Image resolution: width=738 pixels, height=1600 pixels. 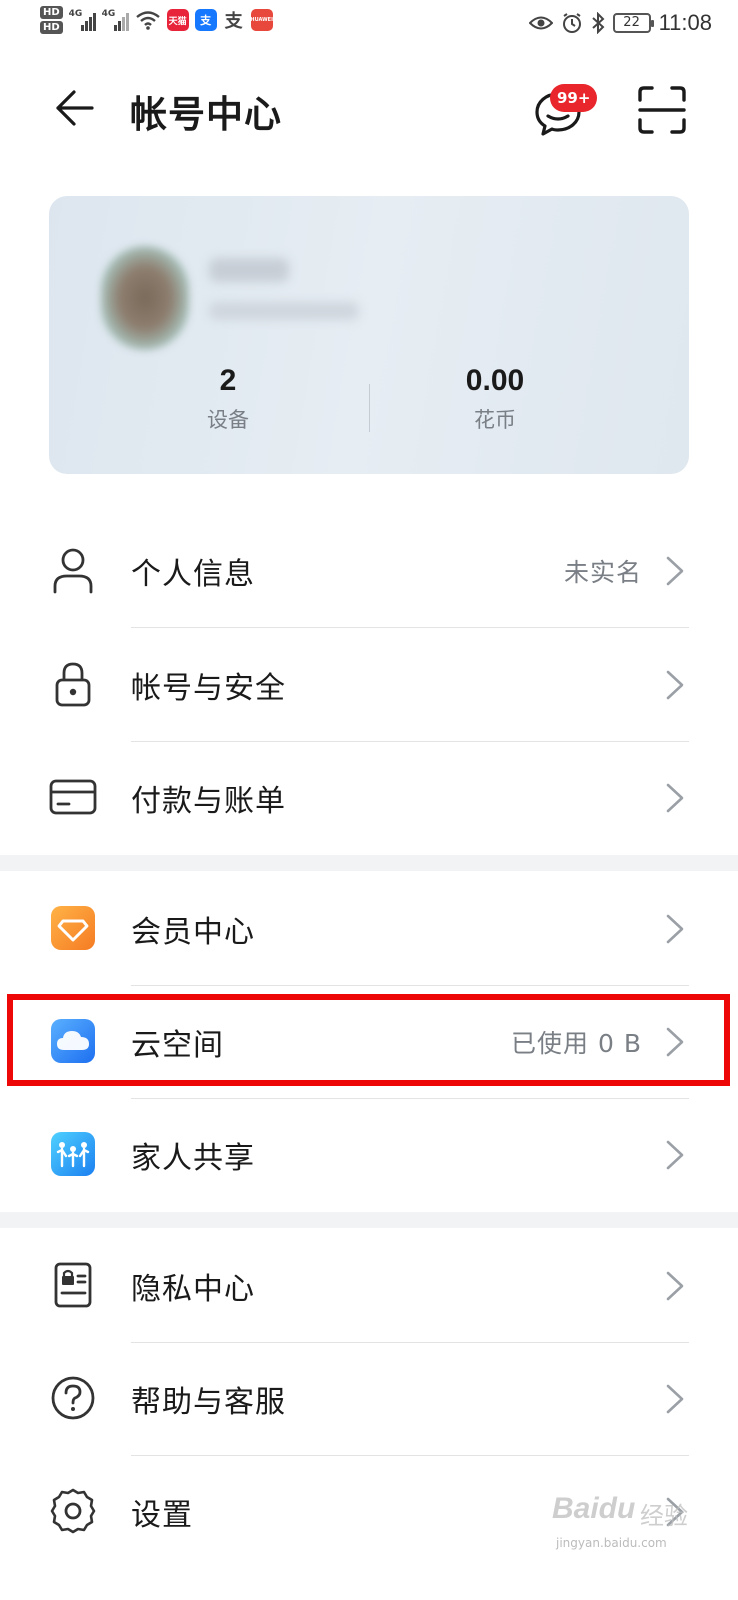 What do you see at coordinates (82, 20) in the screenshot?
I see `signal-icon-1: 4G` at bounding box center [82, 20].